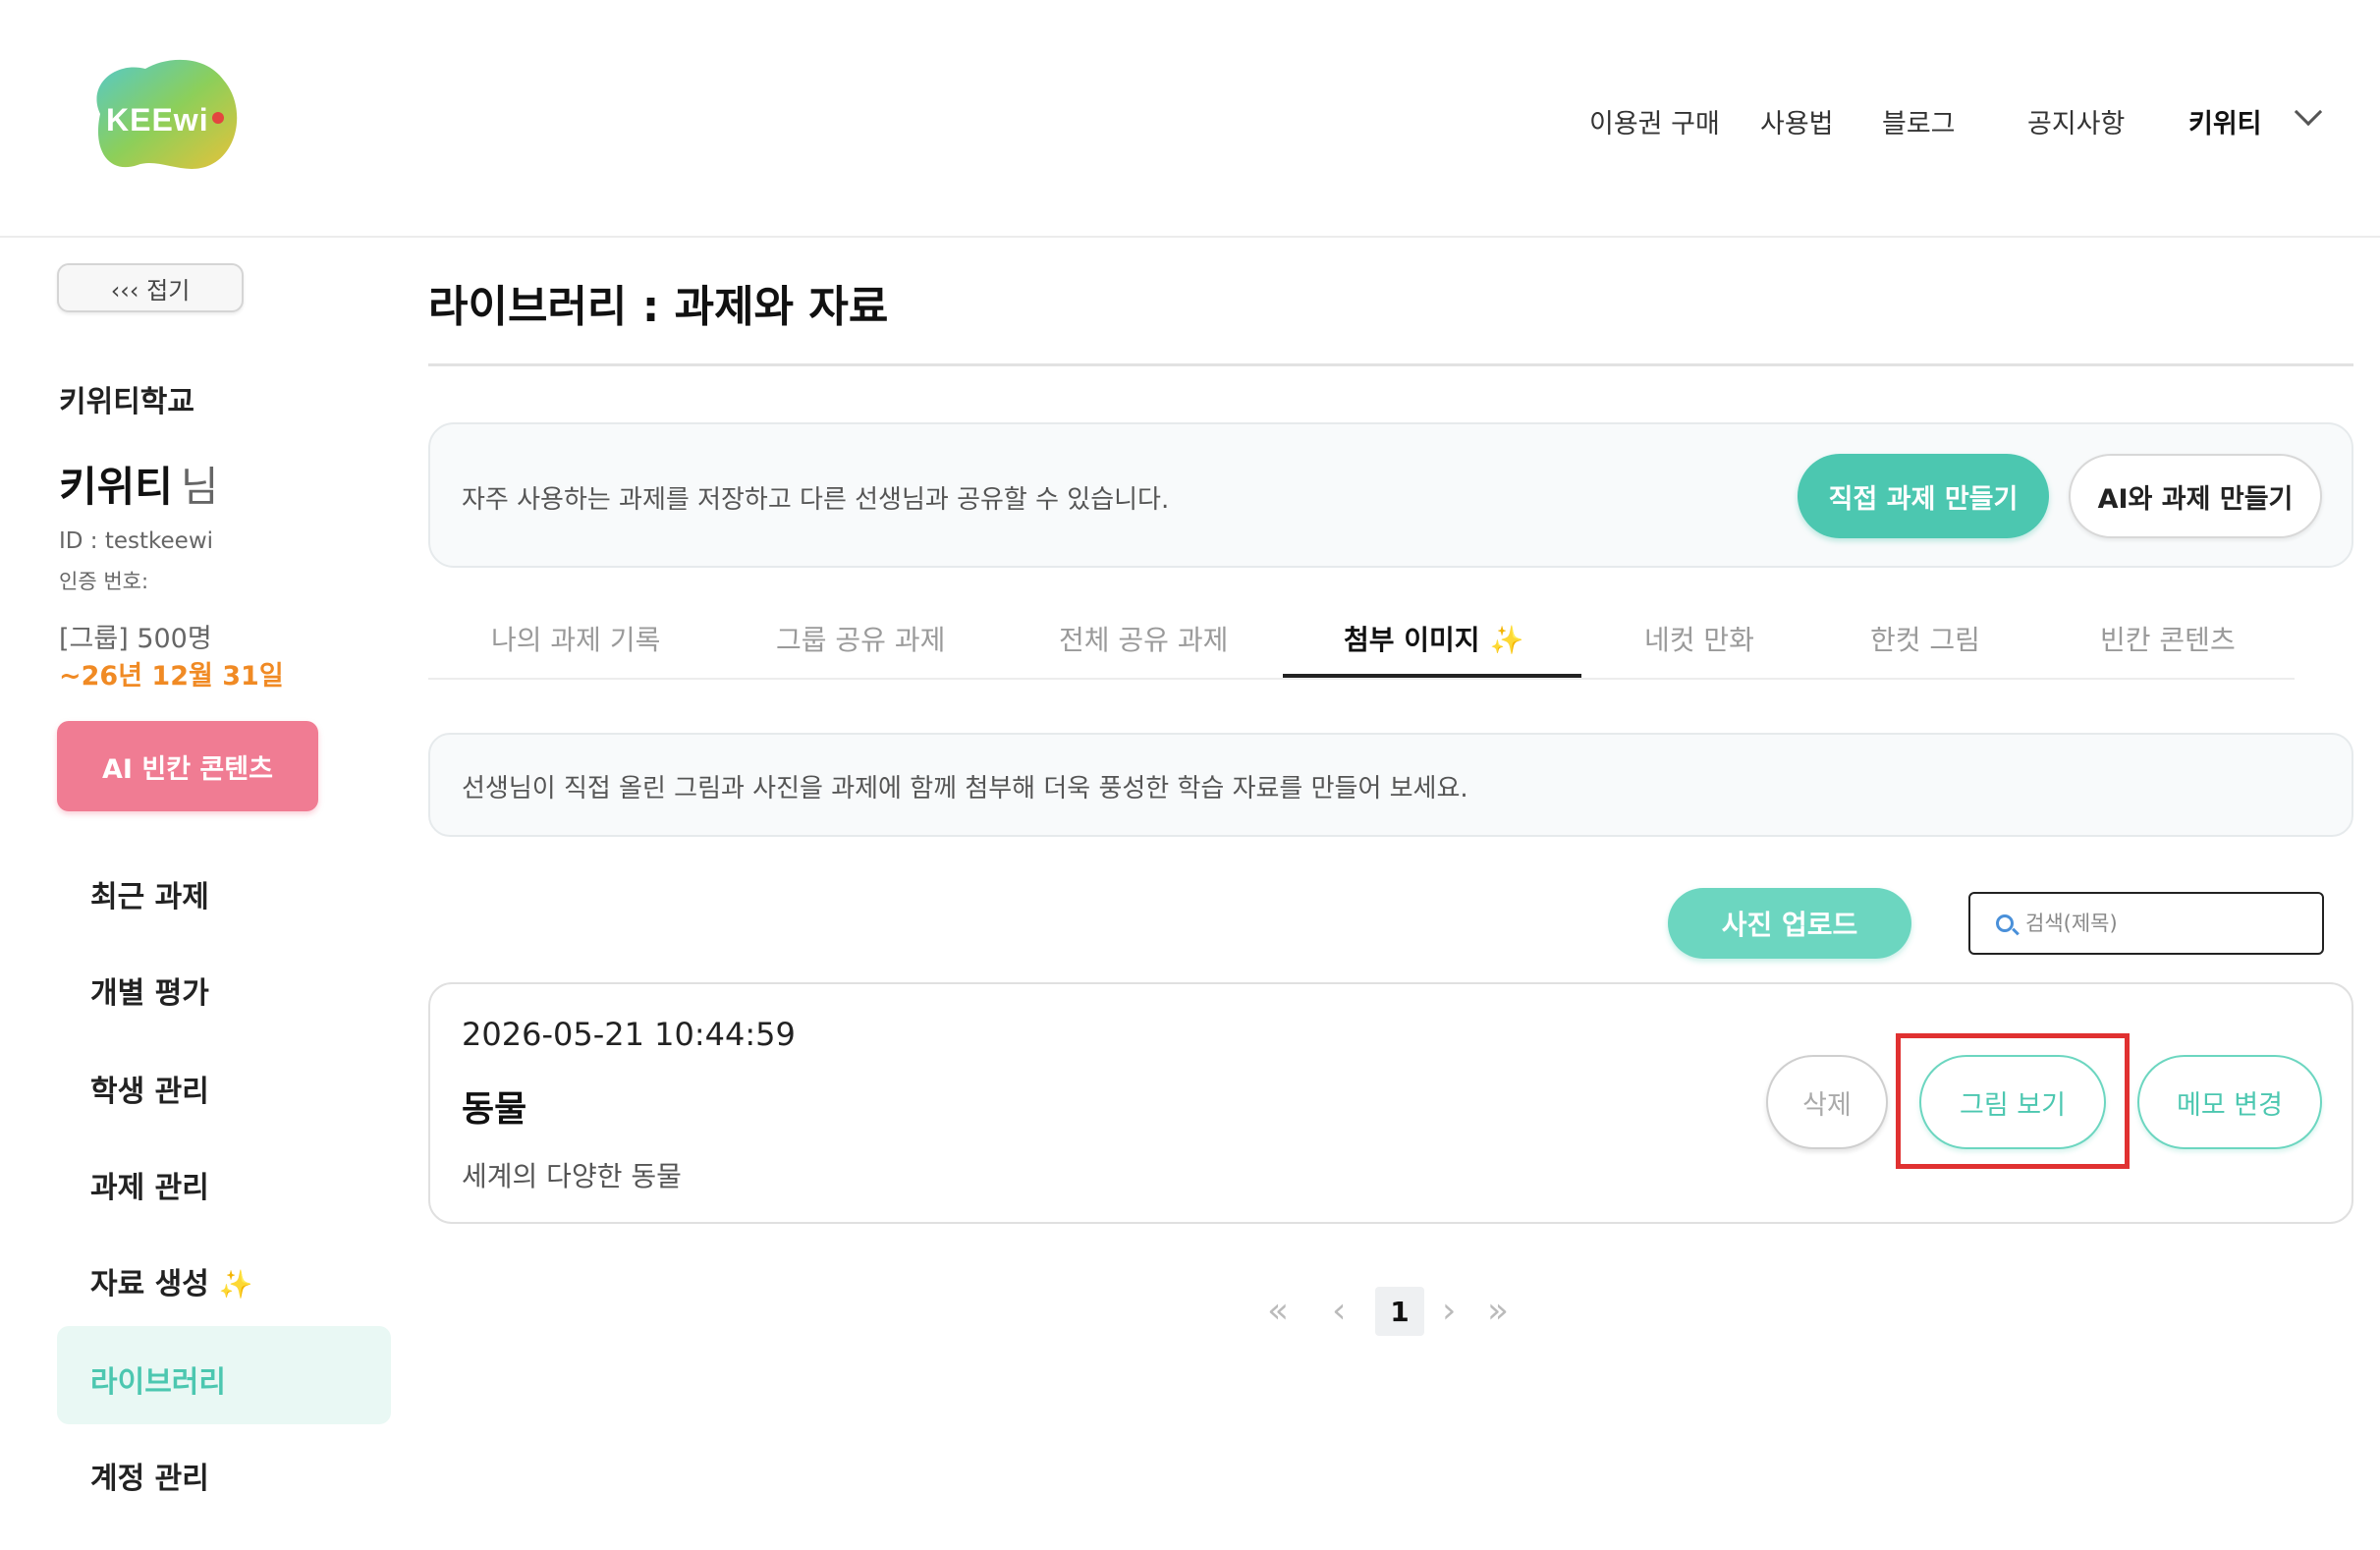 This screenshot has width=2380, height=1550. Describe the element at coordinates (1797, 121) in the screenshot. I see `nav-howto: 사용법` at that location.